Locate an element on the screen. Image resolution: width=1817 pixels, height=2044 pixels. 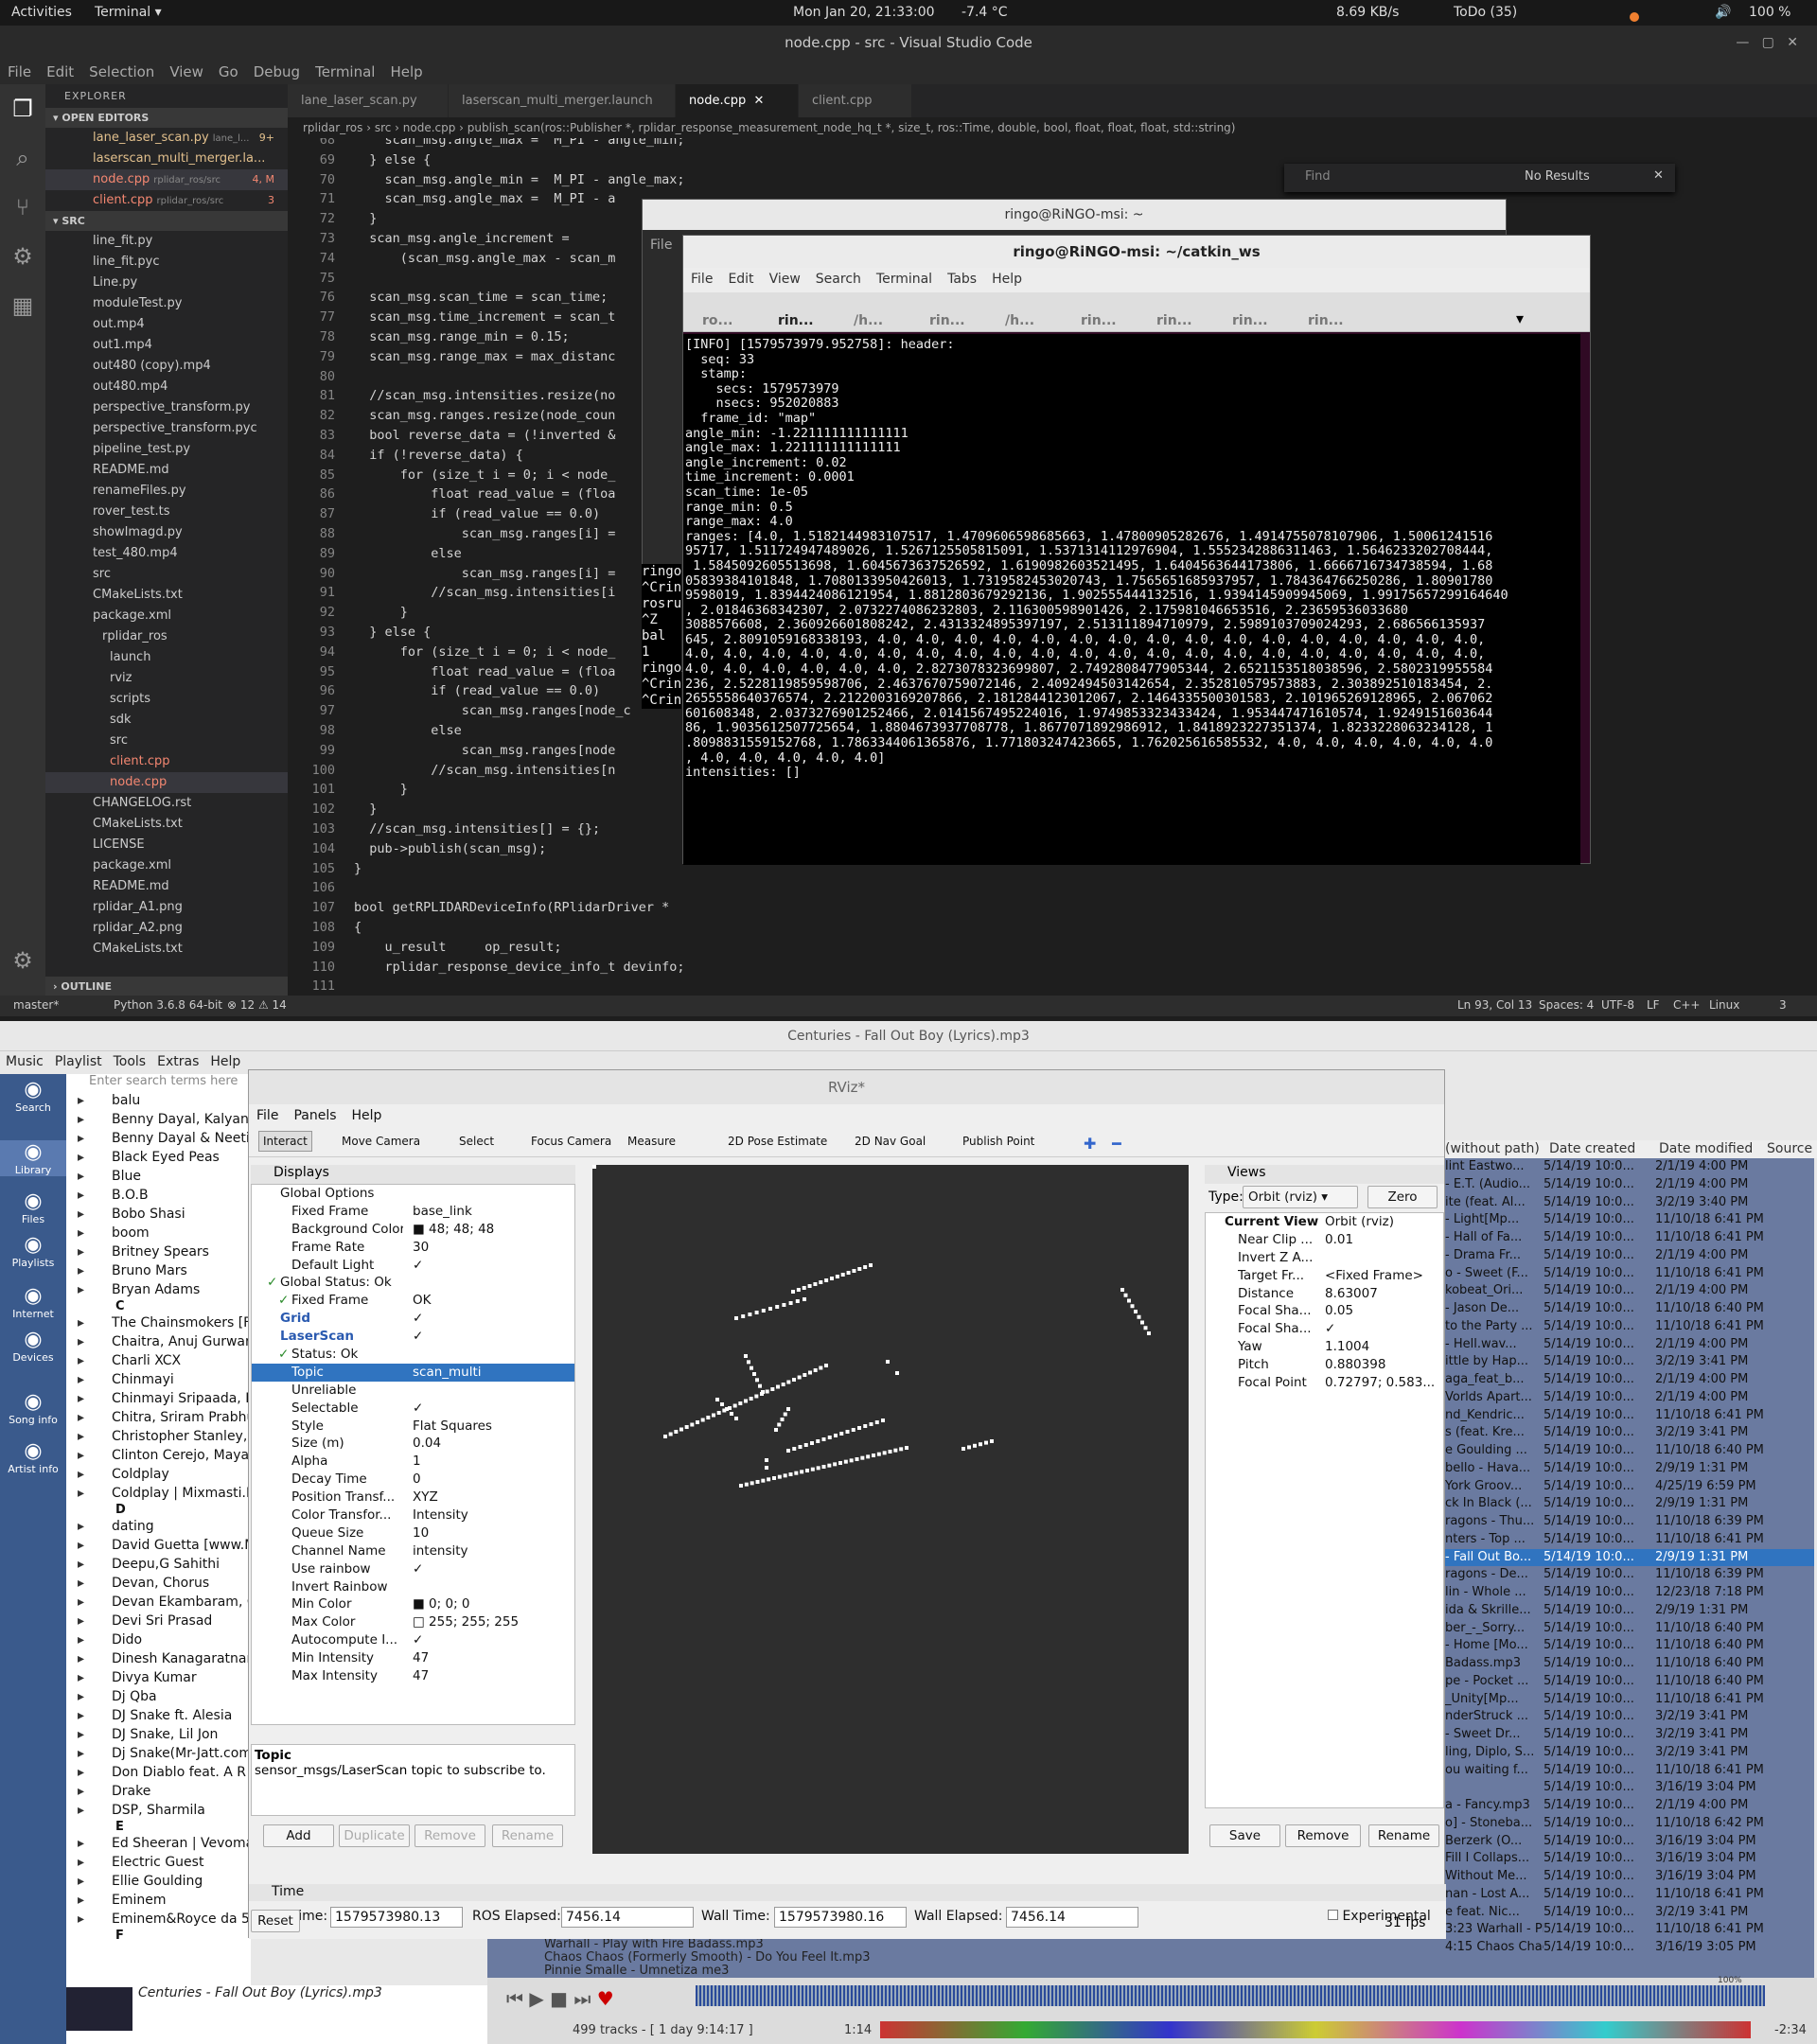
view-property-row: Distance 8.63007 is located at coordinates (1324, 1294).